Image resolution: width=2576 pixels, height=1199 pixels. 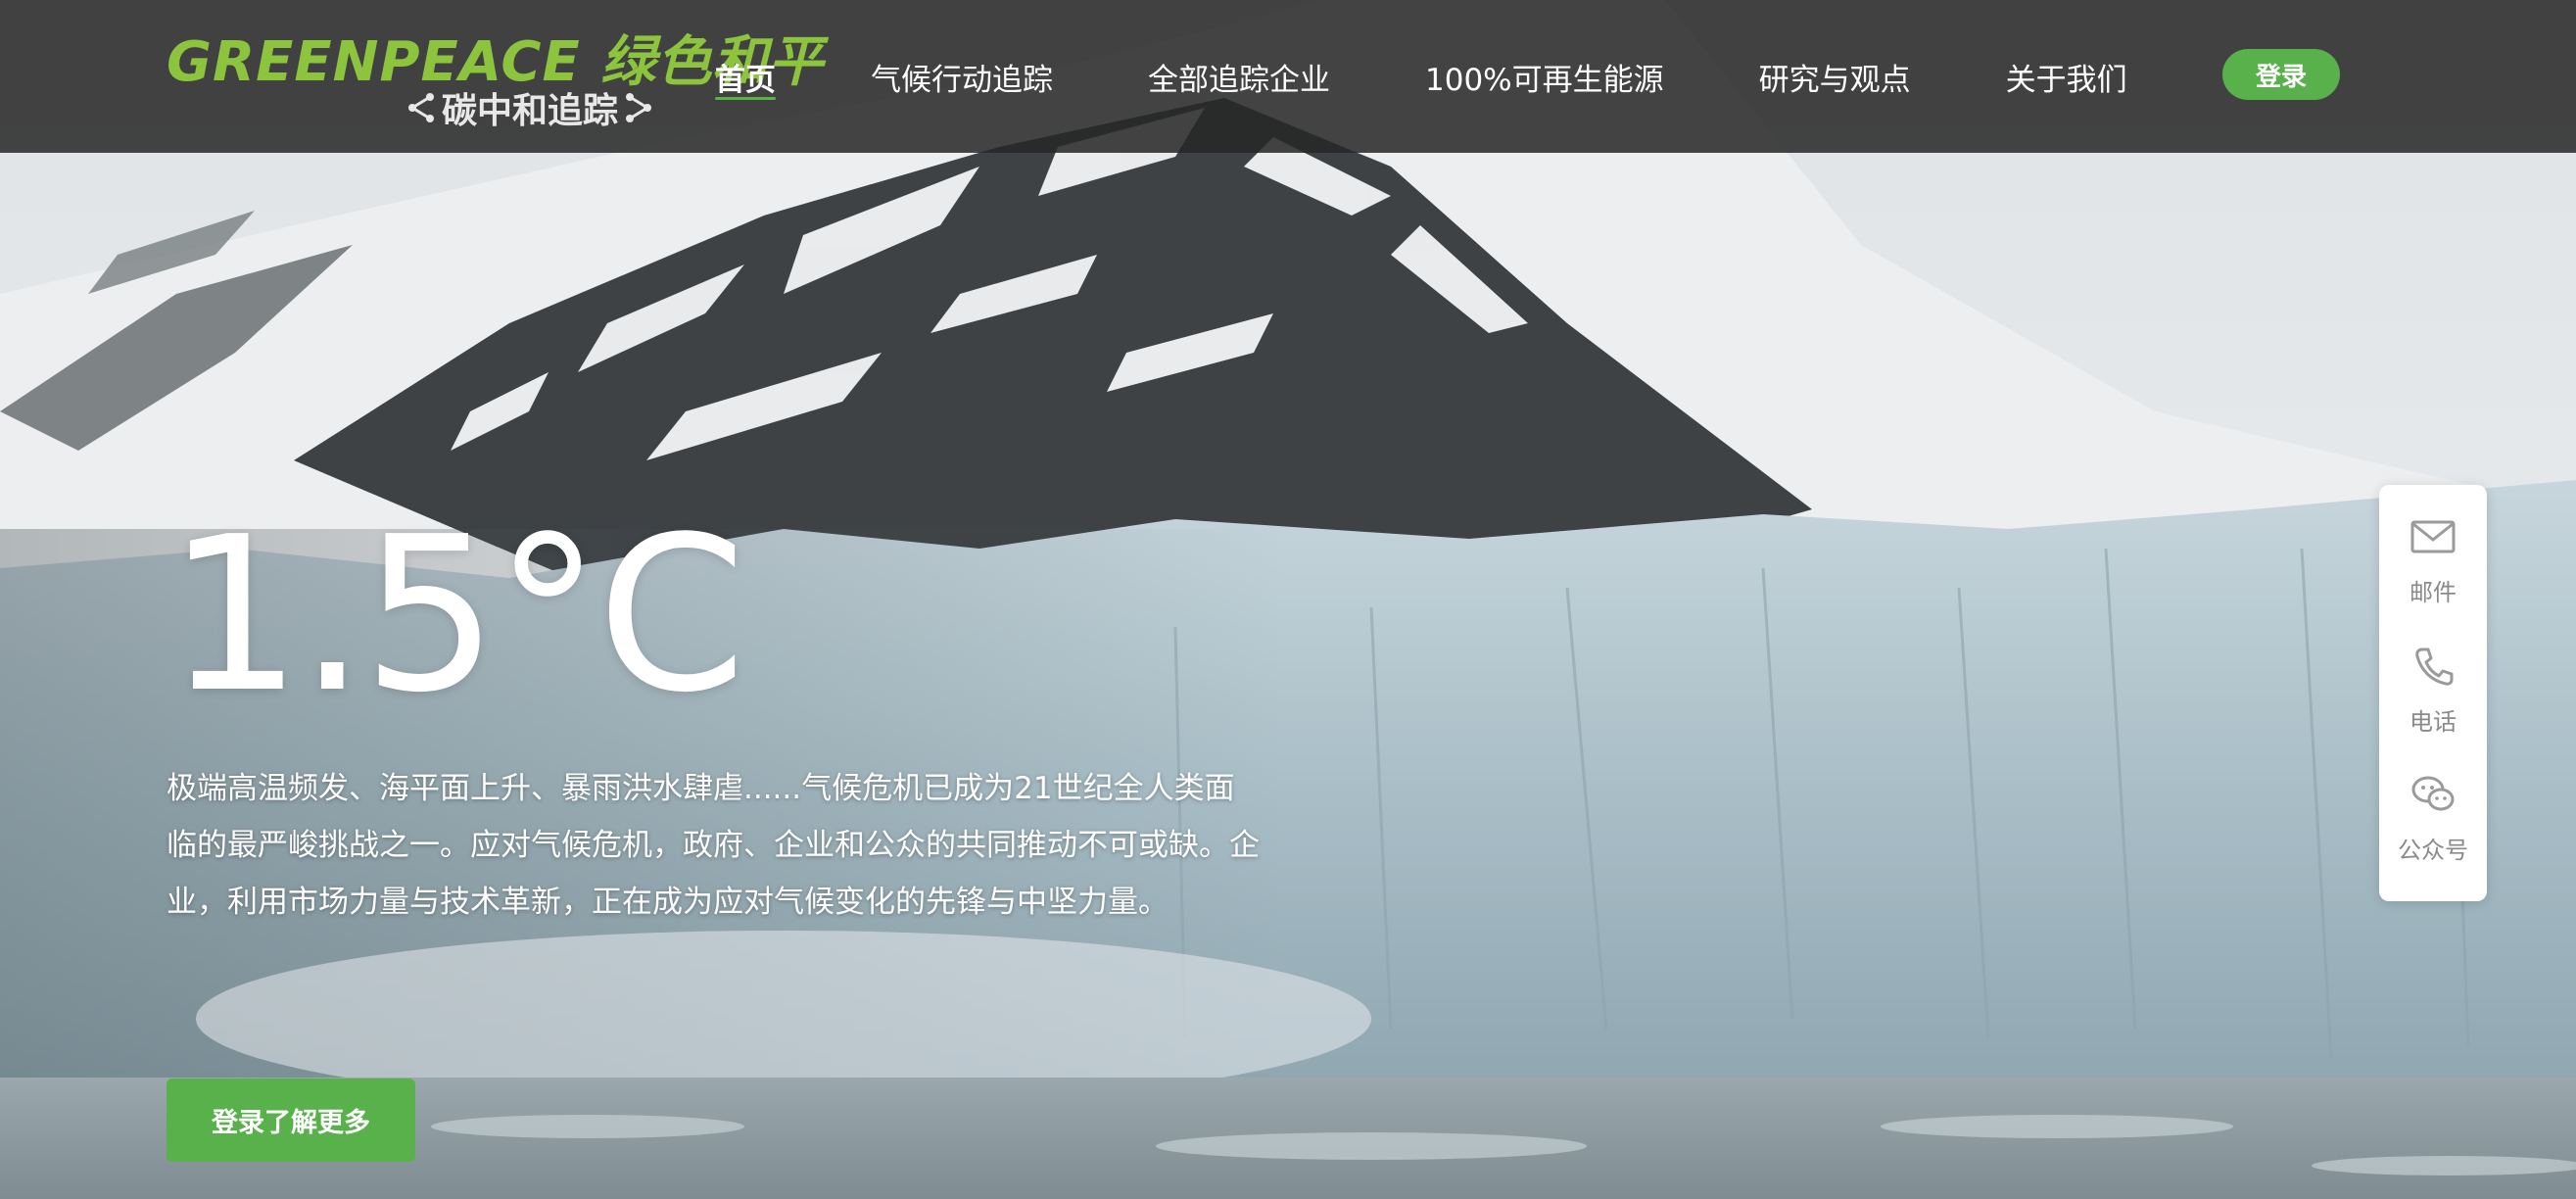 I want to click on share-nodes-icon-right, so click(x=639, y=107).